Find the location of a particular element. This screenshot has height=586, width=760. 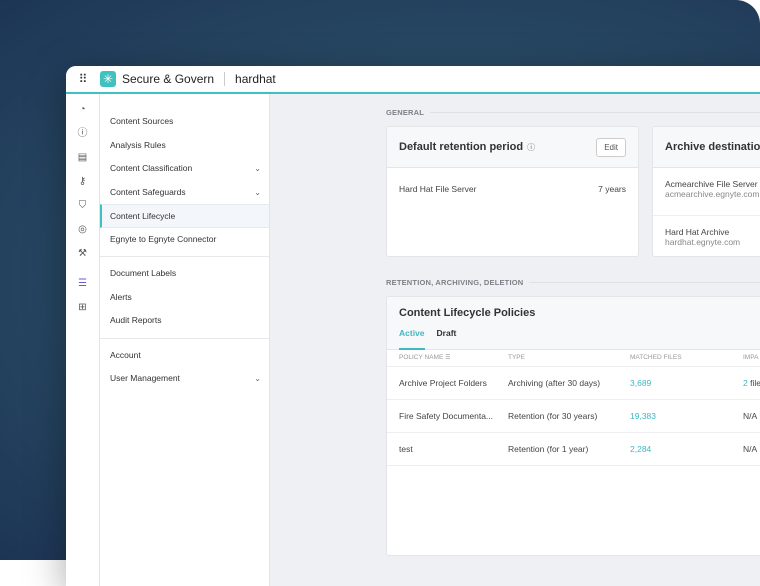

impact-suffix: file is located at coordinates (755, 382).